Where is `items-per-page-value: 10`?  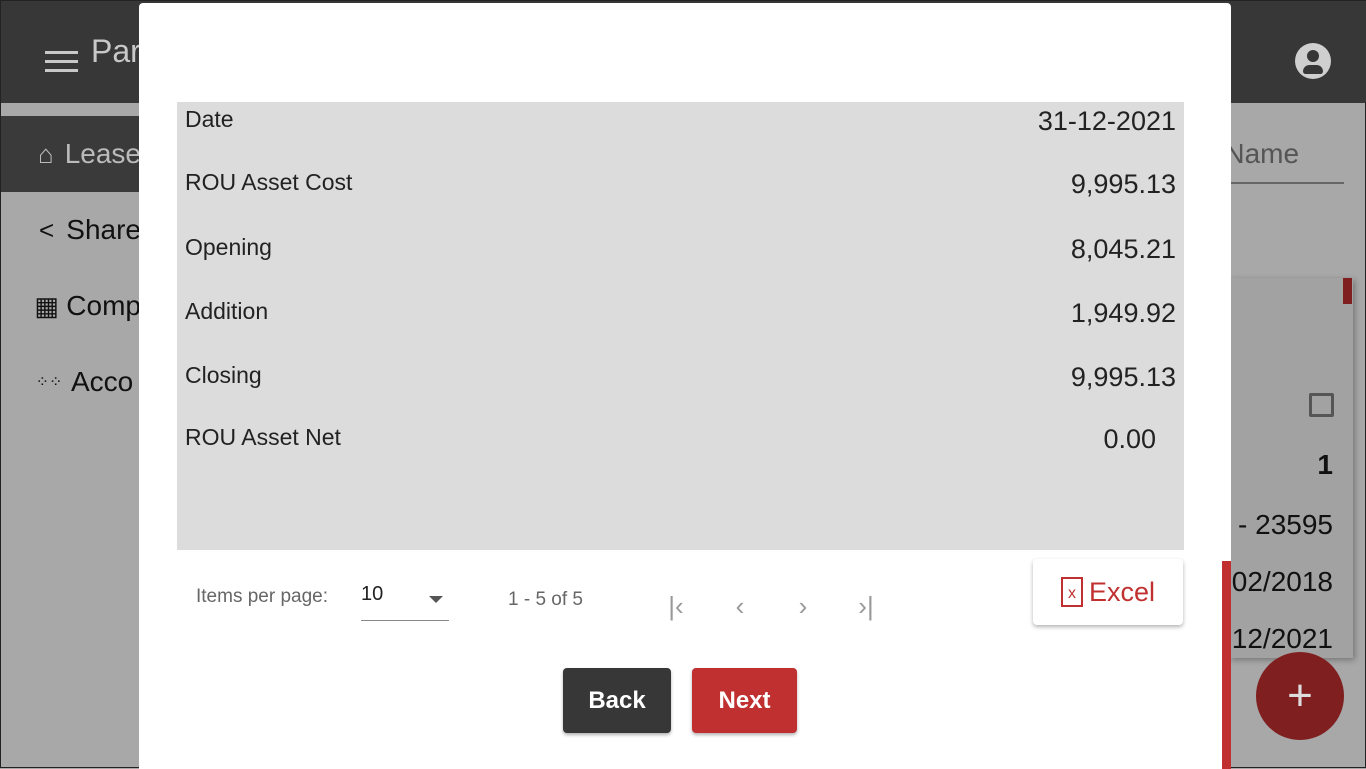 items-per-page-value: 10 is located at coordinates (372, 594).